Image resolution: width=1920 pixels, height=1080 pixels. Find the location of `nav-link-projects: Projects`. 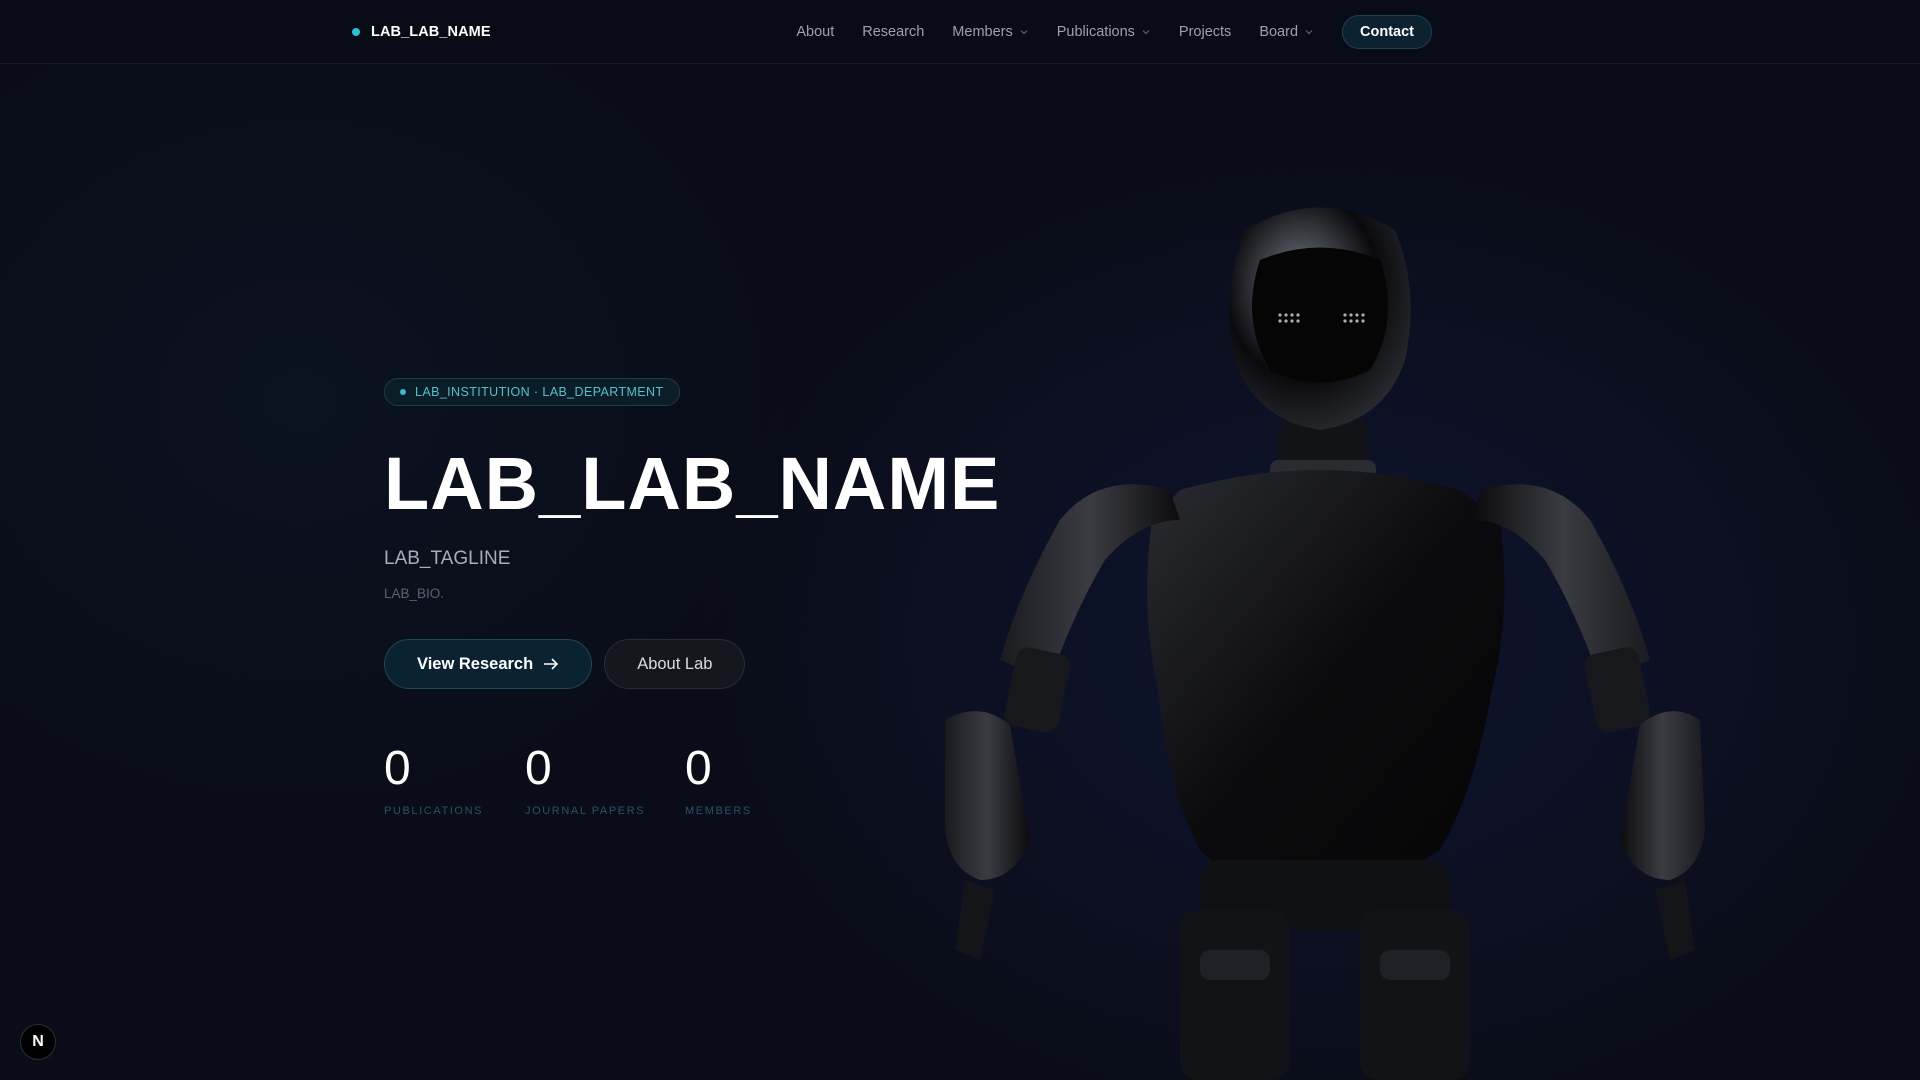

nav-link-projects: Projects is located at coordinates (1205, 32).